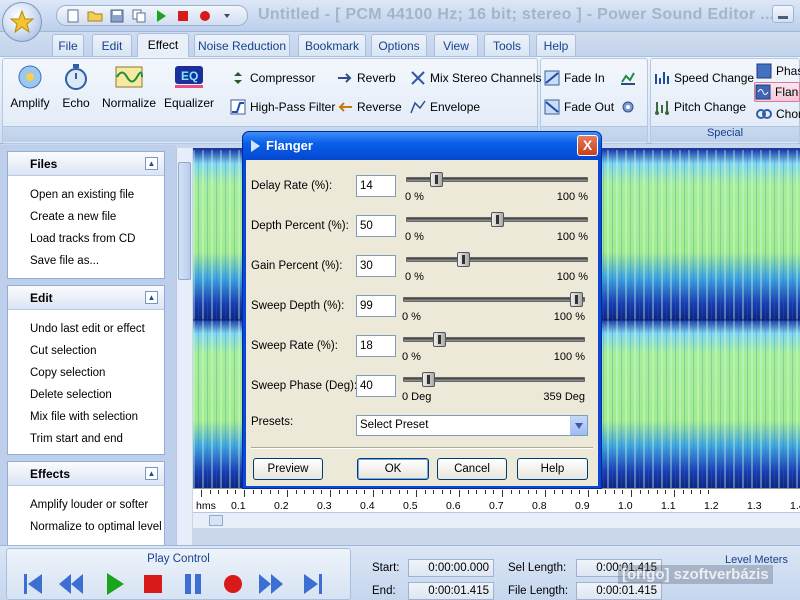 This screenshot has height=600, width=800. Describe the element at coordinates (700, 107) in the screenshot. I see `pitch-change-button: Pitch Change` at that location.